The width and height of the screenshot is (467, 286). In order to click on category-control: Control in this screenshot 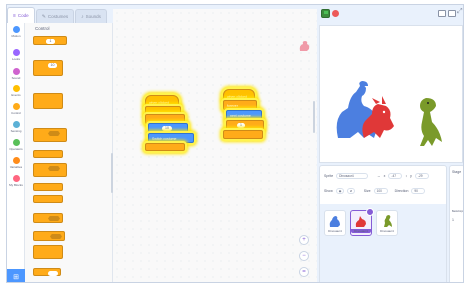, I will do `click(16, 109)`.